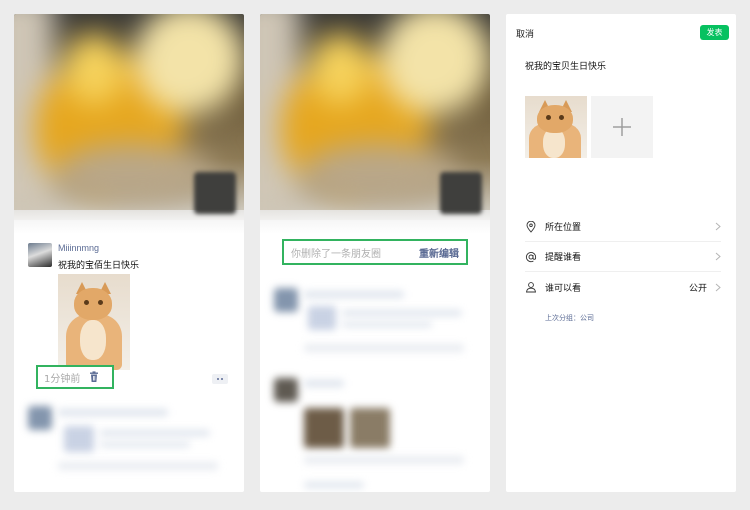 Image resolution: width=750 pixels, height=510 pixels. What do you see at coordinates (531, 226) in the screenshot?
I see `location-icon` at bounding box center [531, 226].